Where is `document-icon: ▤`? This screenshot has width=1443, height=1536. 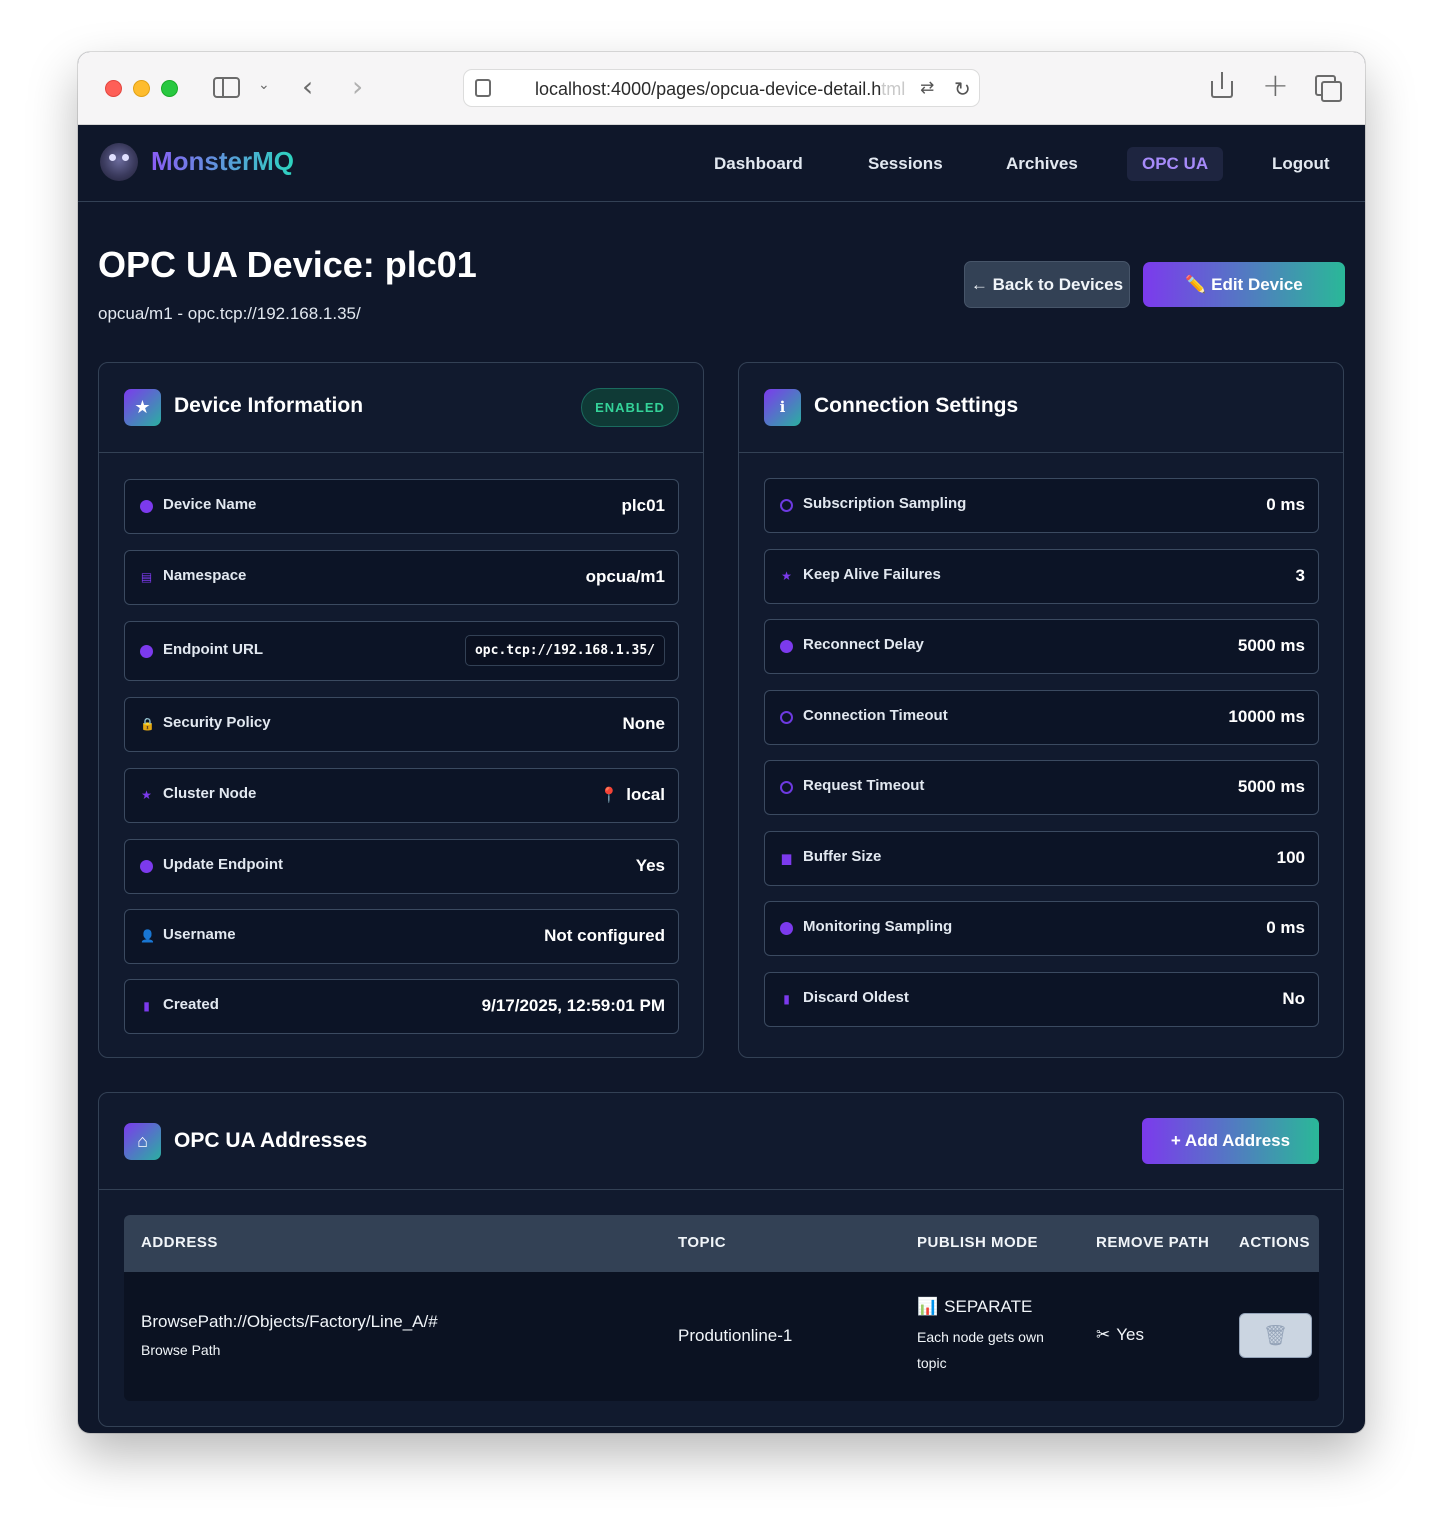 document-icon: ▤ is located at coordinates (146, 577).